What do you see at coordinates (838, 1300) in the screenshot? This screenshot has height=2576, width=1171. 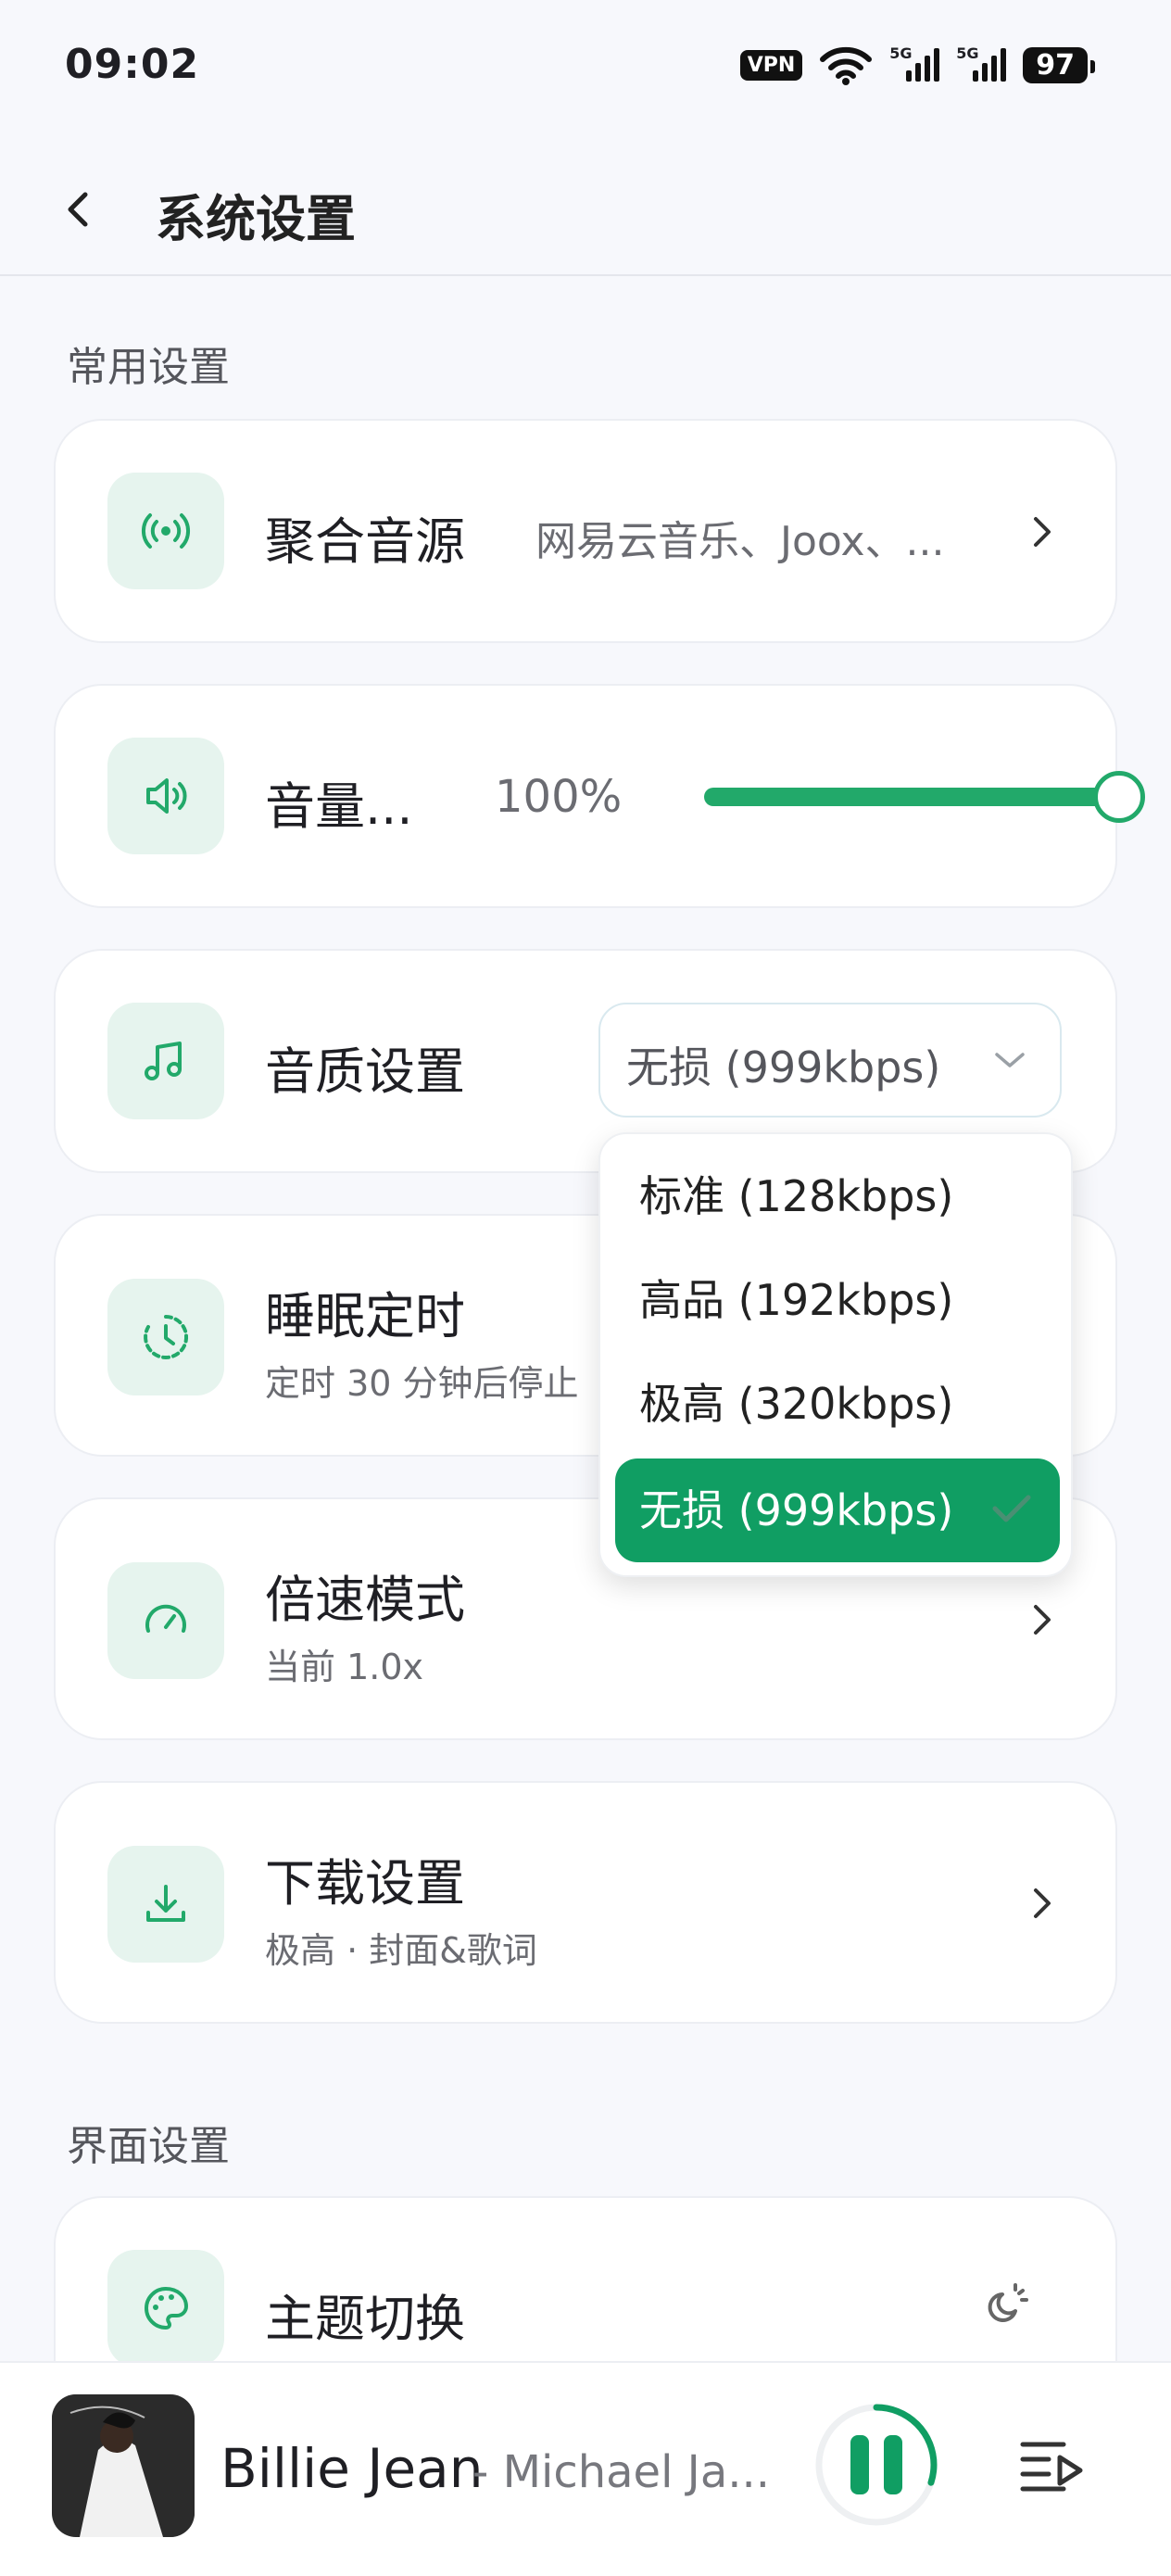 I see `quality-option: 高品 (192kbps)` at bounding box center [838, 1300].